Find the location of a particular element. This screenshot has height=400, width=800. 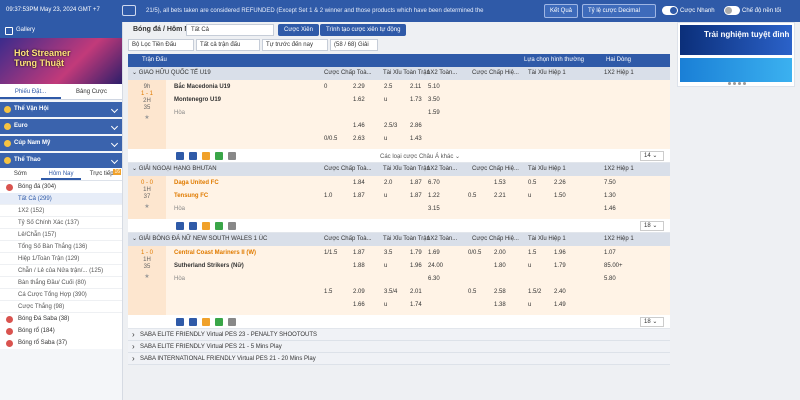

odds-cell: 2.5/3 is located at coordinates (390, 126).